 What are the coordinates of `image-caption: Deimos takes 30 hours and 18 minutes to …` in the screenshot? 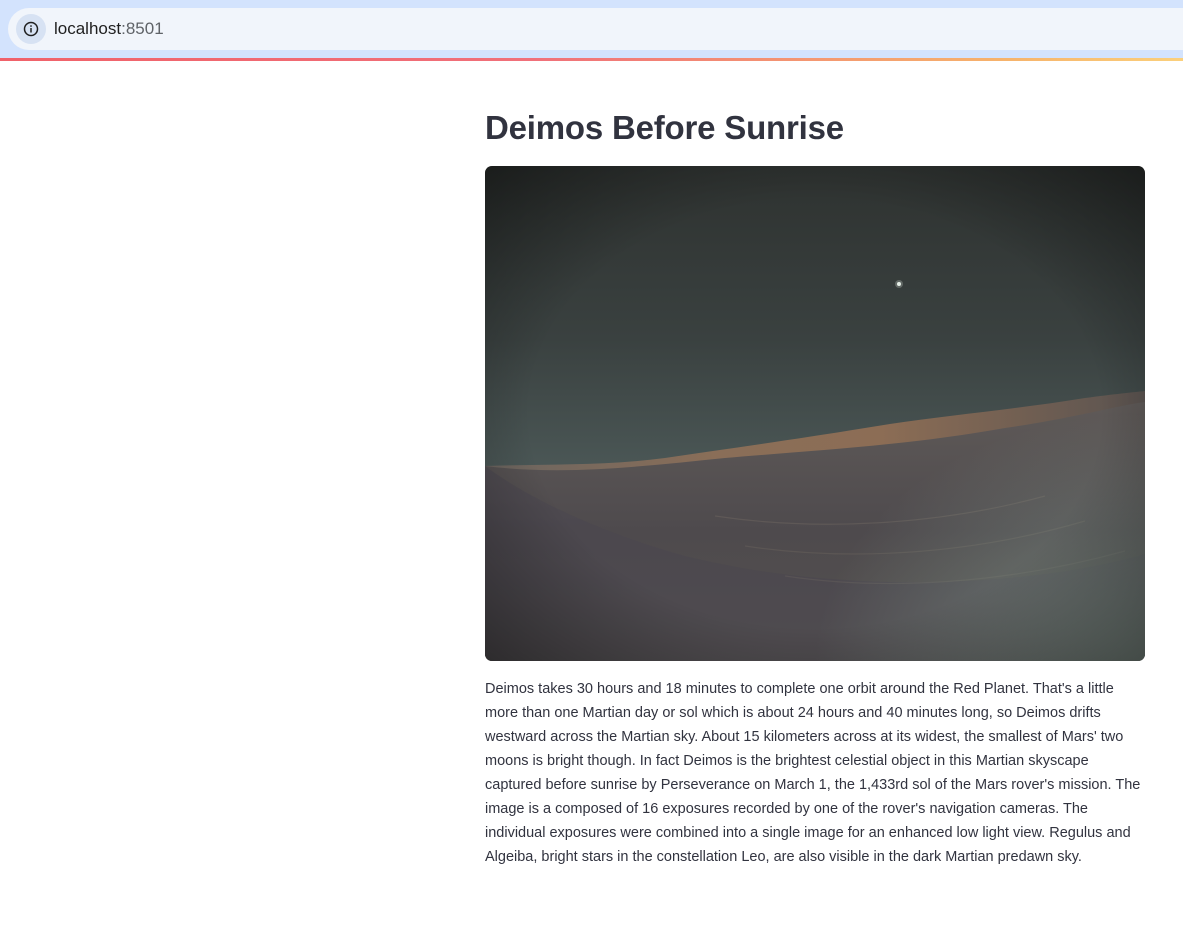 It's located at (813, 773).